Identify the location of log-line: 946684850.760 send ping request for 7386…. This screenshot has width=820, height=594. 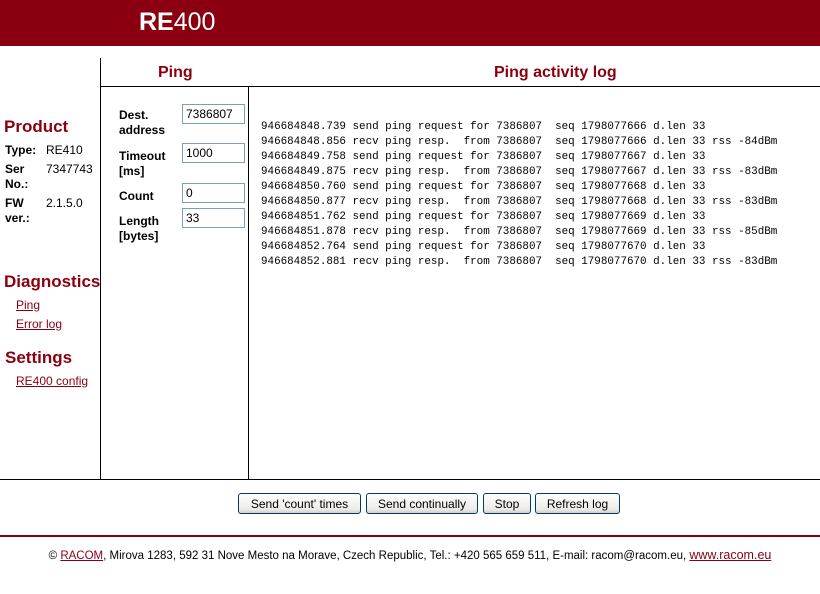
(483, 187).